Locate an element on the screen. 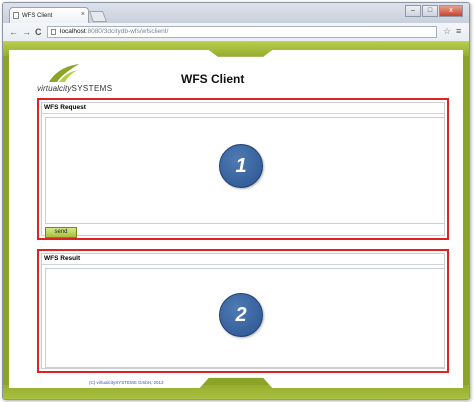  minimize-button: – is located at coordinates (413, 11).